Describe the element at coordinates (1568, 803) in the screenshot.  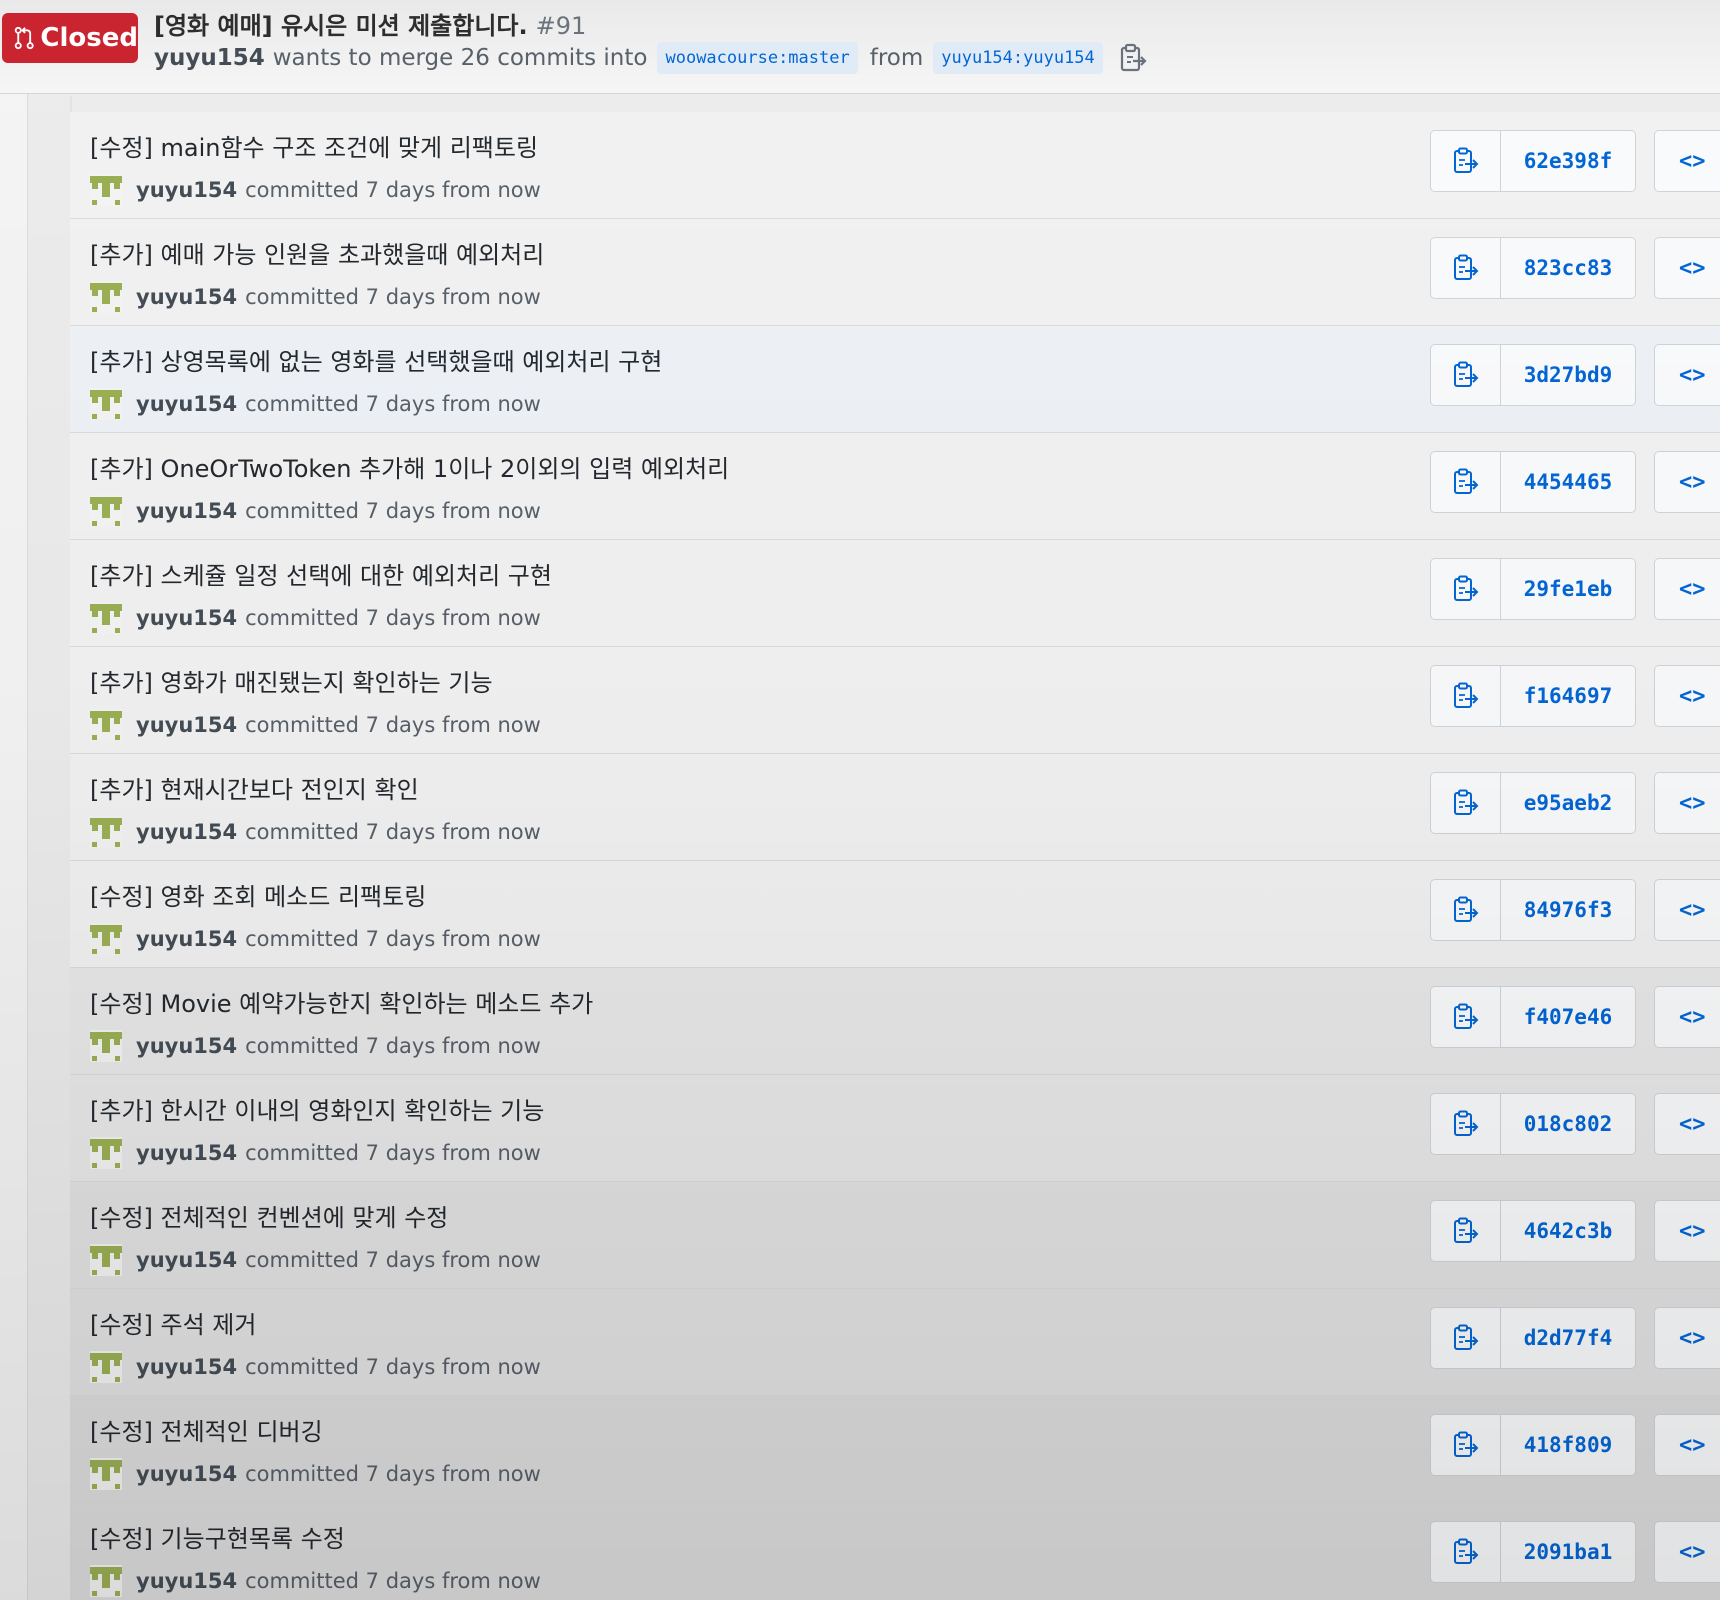
I see `commit-sha-link: e95aeb2` at that location.